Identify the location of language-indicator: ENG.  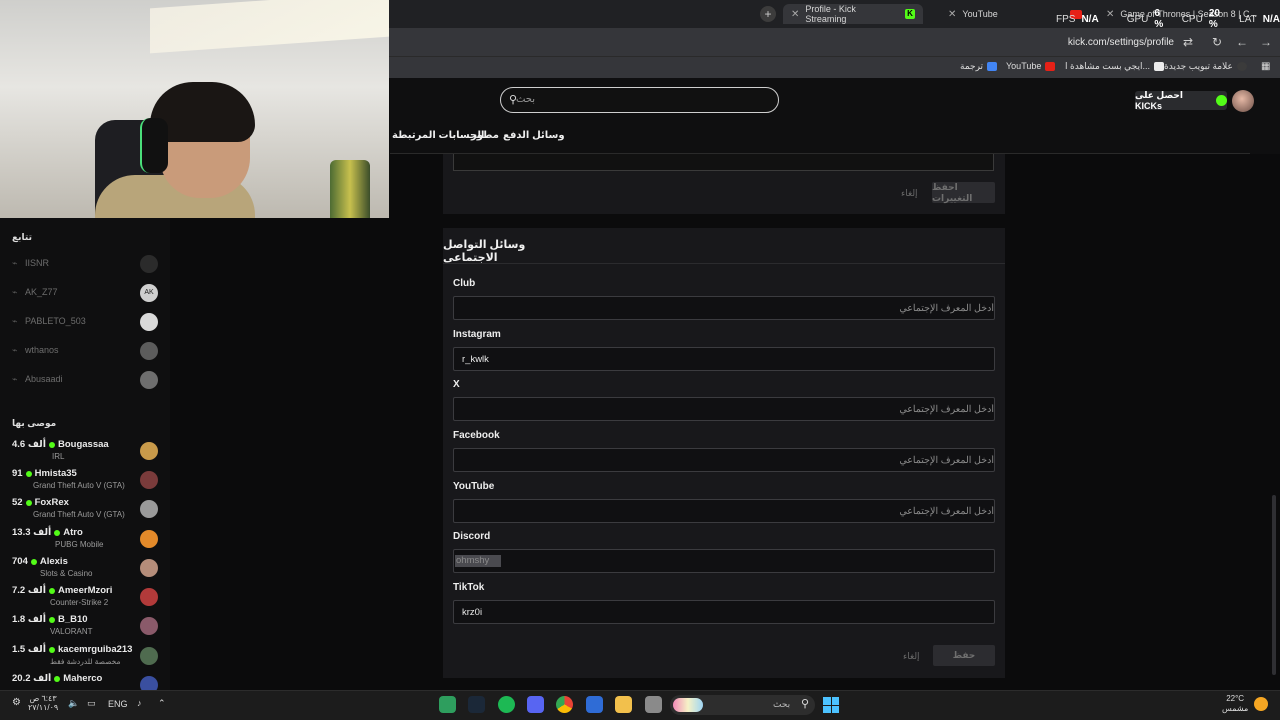
(118, 704).